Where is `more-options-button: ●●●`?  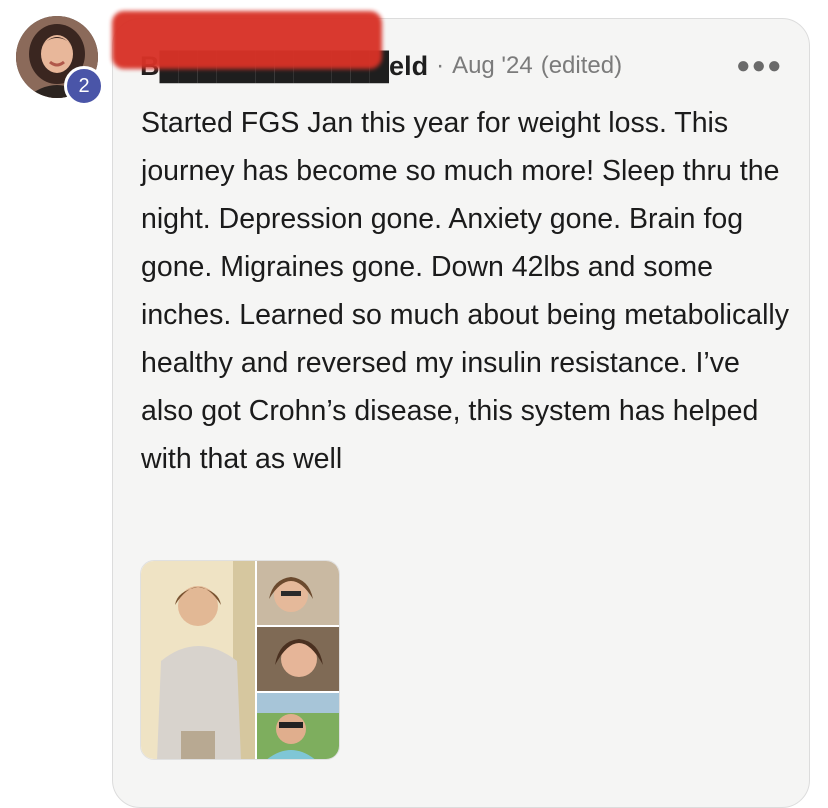
more-options-button: ●●● is located at coordinates (759, 66).